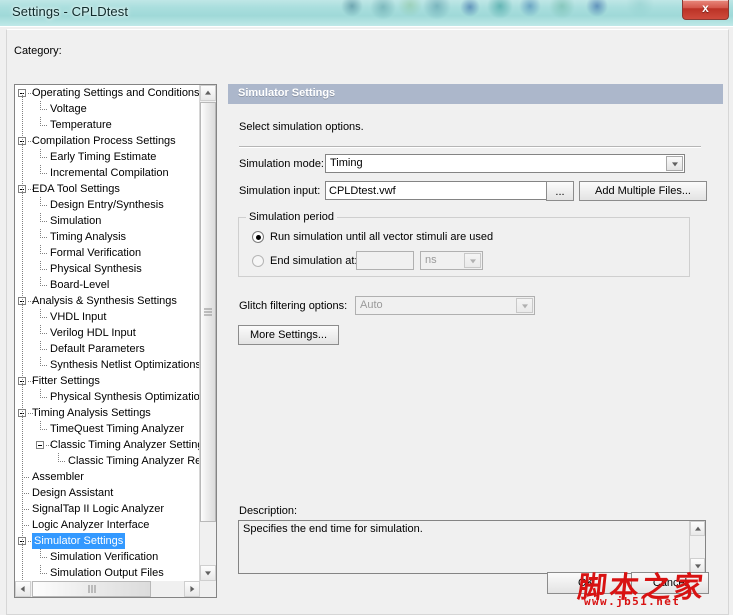 This screenshot has height=615, width=733. I want to click on tree-item: Early Timing Estimate, so click(115, 157).